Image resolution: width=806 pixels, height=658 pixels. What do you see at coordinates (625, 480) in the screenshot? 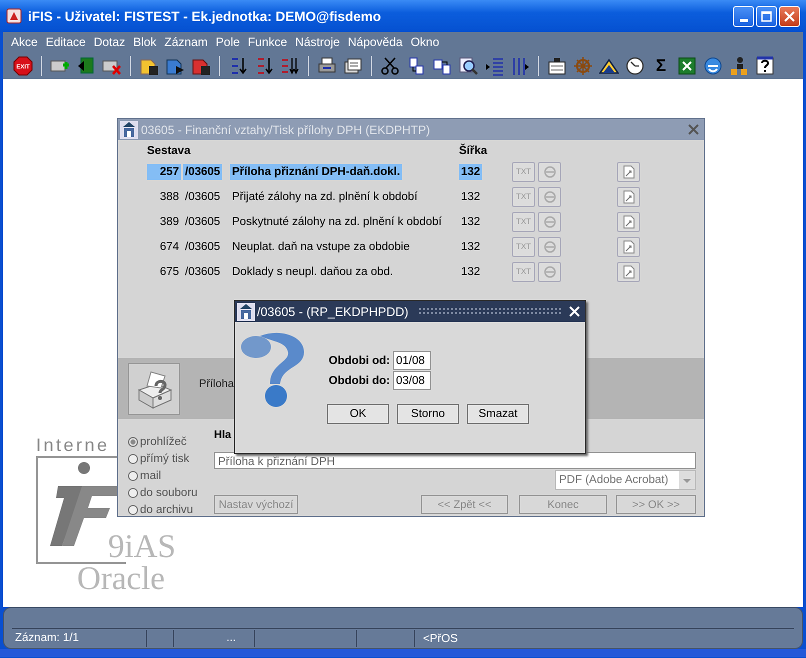
I see `format-dropdown: PDF (Adobe Acrobat)` at bounding box center [625, 480].